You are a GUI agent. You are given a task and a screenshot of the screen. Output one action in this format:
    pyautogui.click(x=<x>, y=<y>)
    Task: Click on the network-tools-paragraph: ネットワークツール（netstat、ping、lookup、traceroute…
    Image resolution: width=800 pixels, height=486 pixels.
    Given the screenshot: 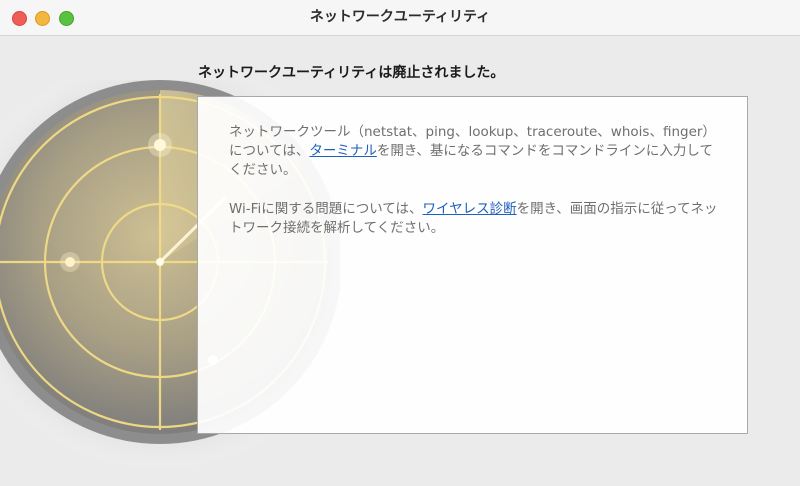 What is the action you would take?
    pyautogui.click(x=474, y=151)
    